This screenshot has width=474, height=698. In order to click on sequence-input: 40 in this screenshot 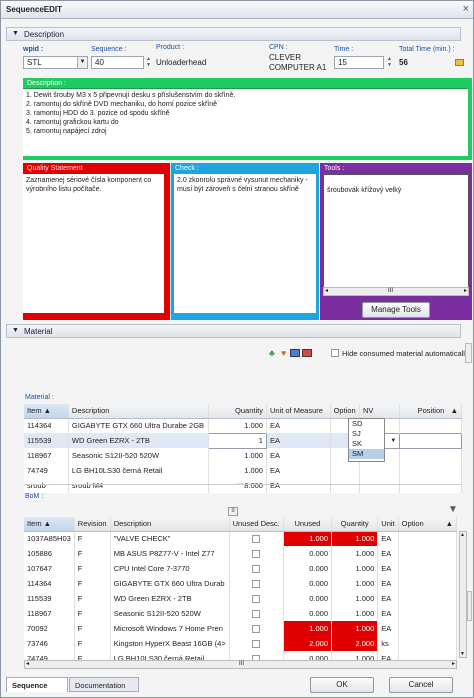, I will do `click(117, 62)`.